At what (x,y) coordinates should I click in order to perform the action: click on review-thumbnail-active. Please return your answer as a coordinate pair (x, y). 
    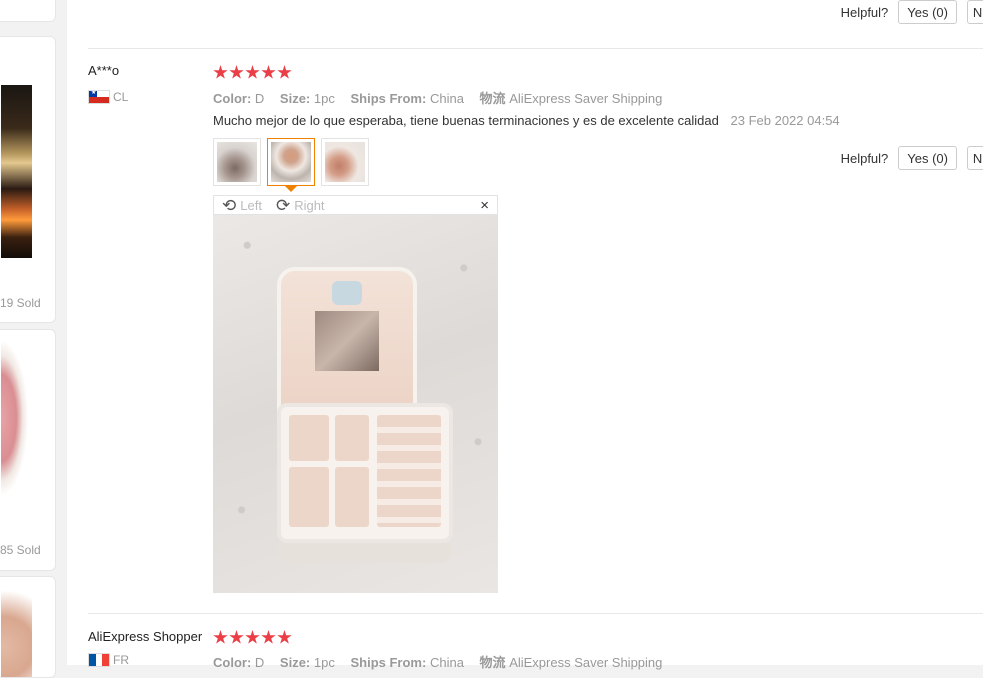
    Looking at the image, I should click on (291, 162).